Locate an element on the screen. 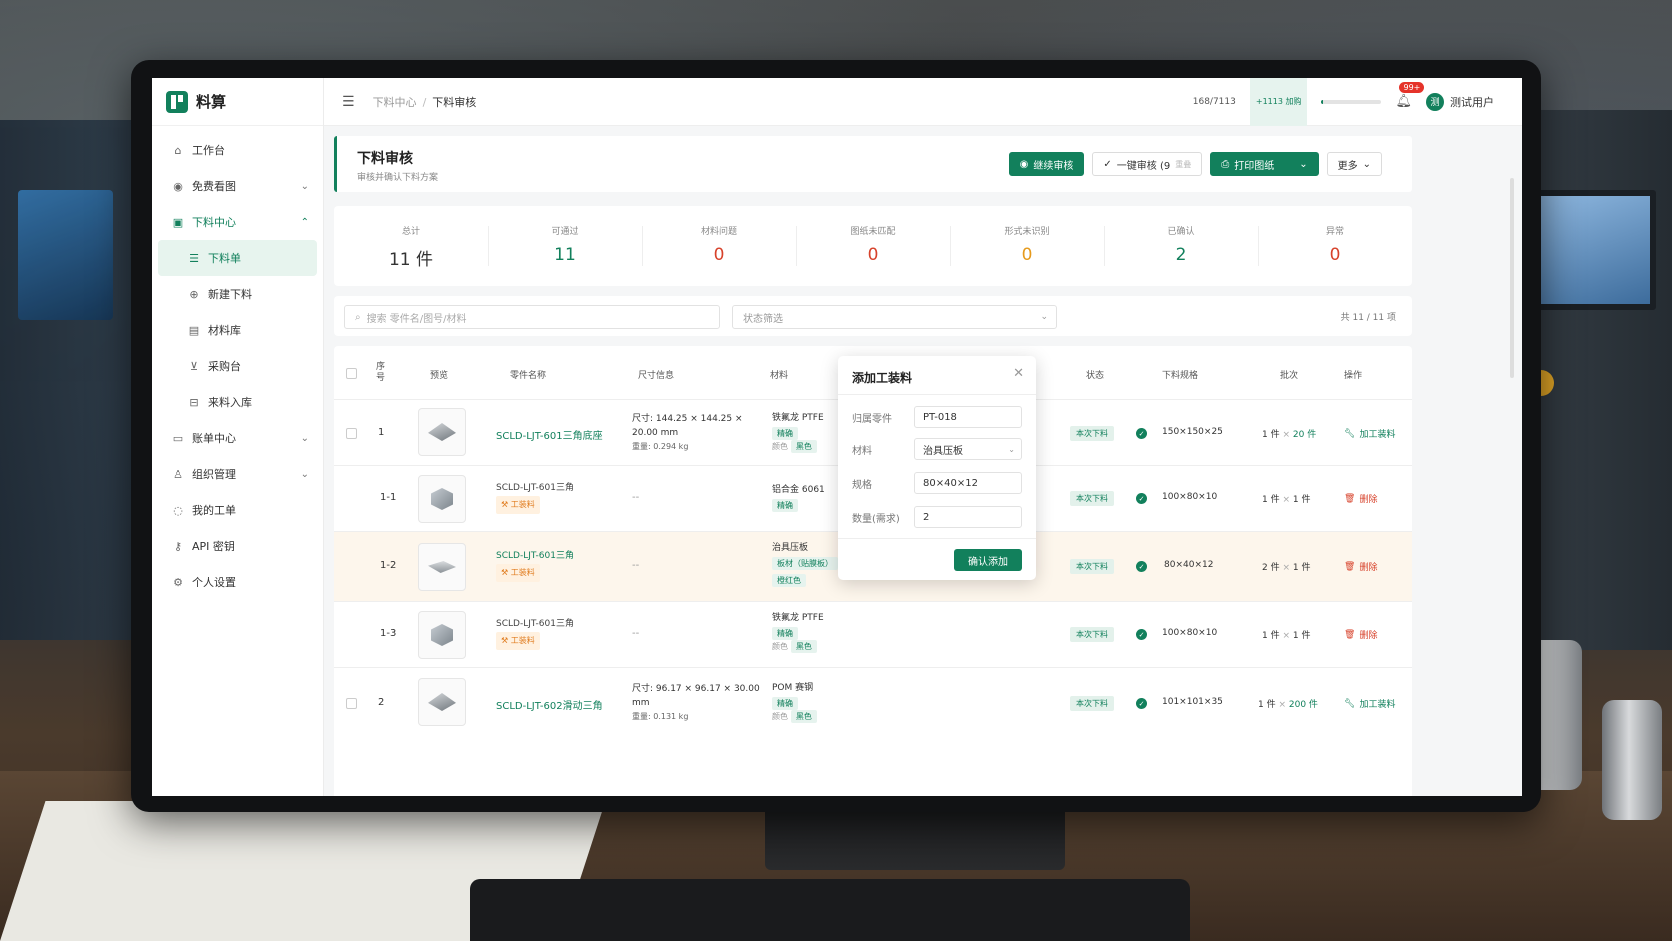 This screenshot has height=941, width=1672. stat-value: 0 is located at coordinates (719, 255).